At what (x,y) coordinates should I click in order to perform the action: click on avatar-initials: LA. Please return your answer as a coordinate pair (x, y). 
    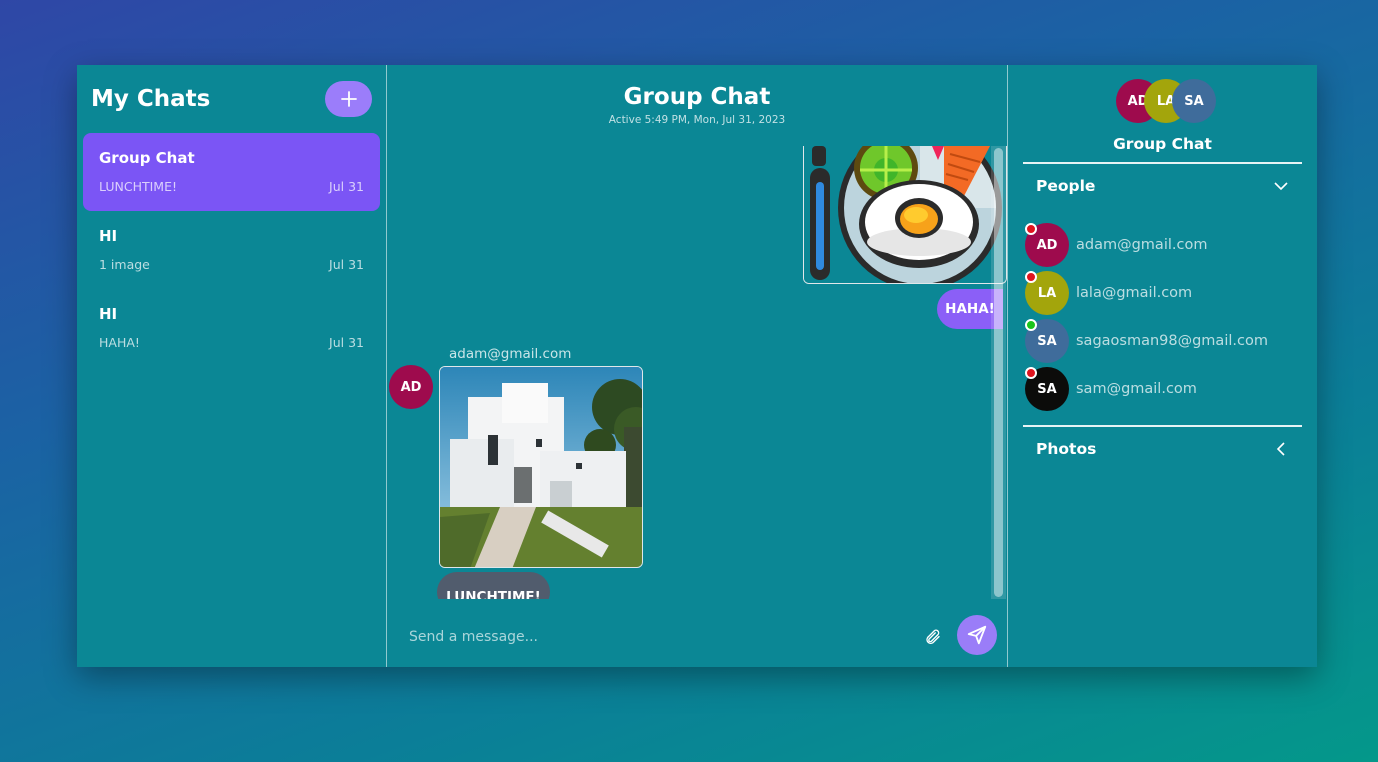
    Looking at the image, I should click on (1047, 293).